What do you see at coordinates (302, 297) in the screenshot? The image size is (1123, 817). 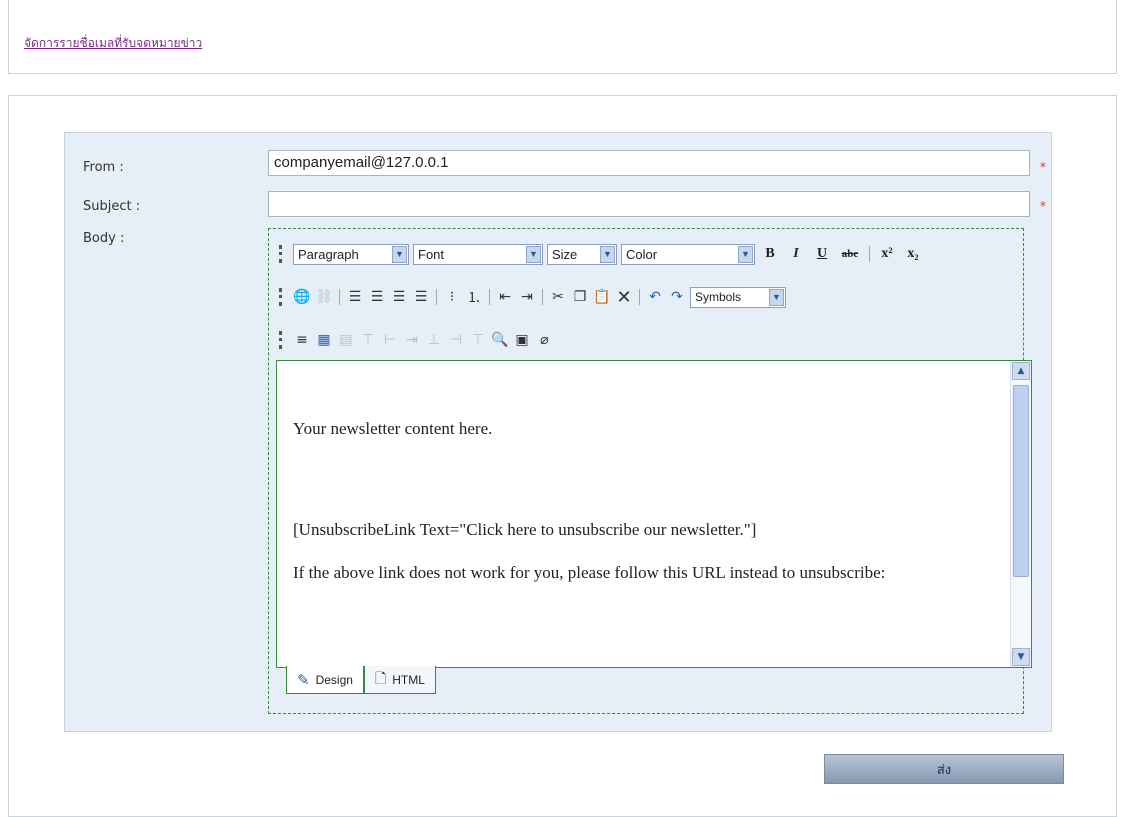 I see `insert-link-icon: 🌐` at bounding box center [302, 297].